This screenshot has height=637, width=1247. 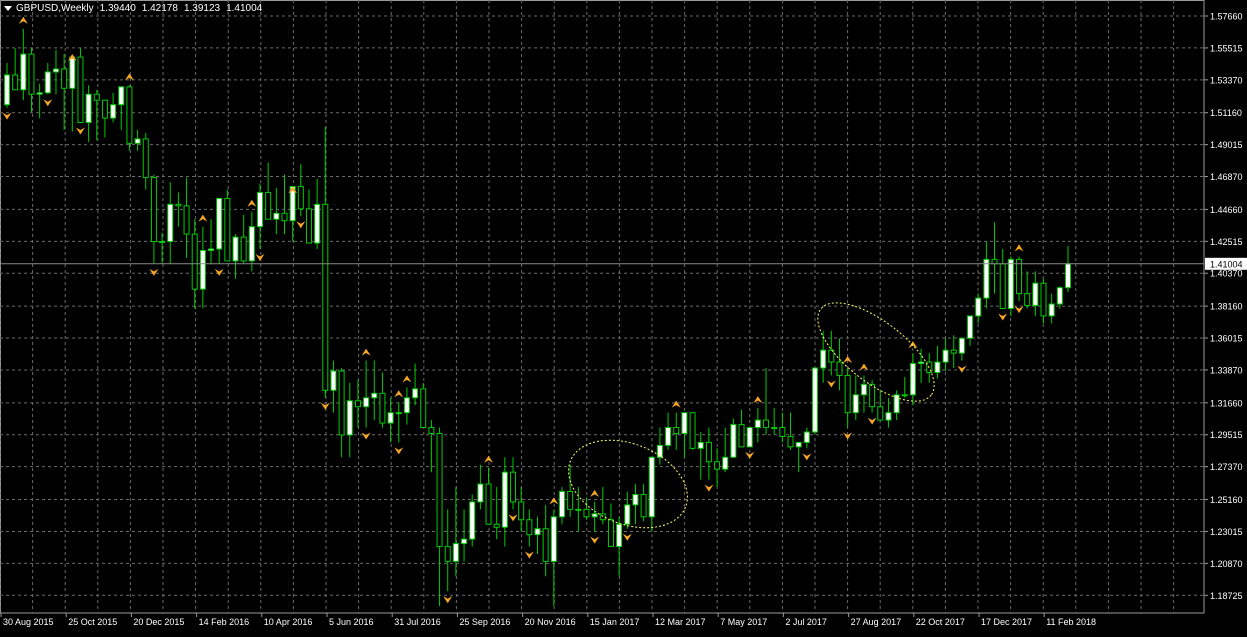 I want to click on chart-menu-triangle-icon, so click(x=8, y=8).